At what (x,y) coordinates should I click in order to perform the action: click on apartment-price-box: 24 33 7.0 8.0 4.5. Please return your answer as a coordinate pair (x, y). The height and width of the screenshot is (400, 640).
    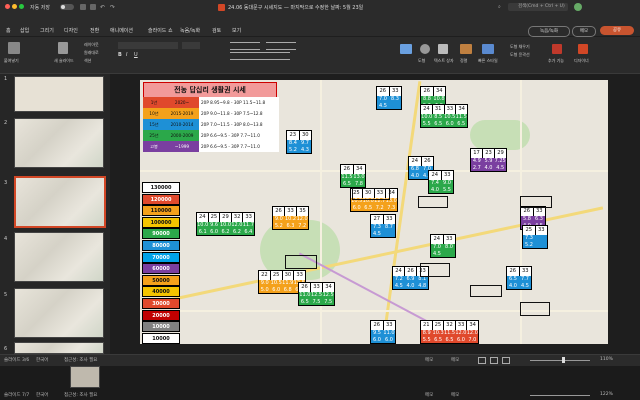
    Looking at the image, I should click on (443, 246).